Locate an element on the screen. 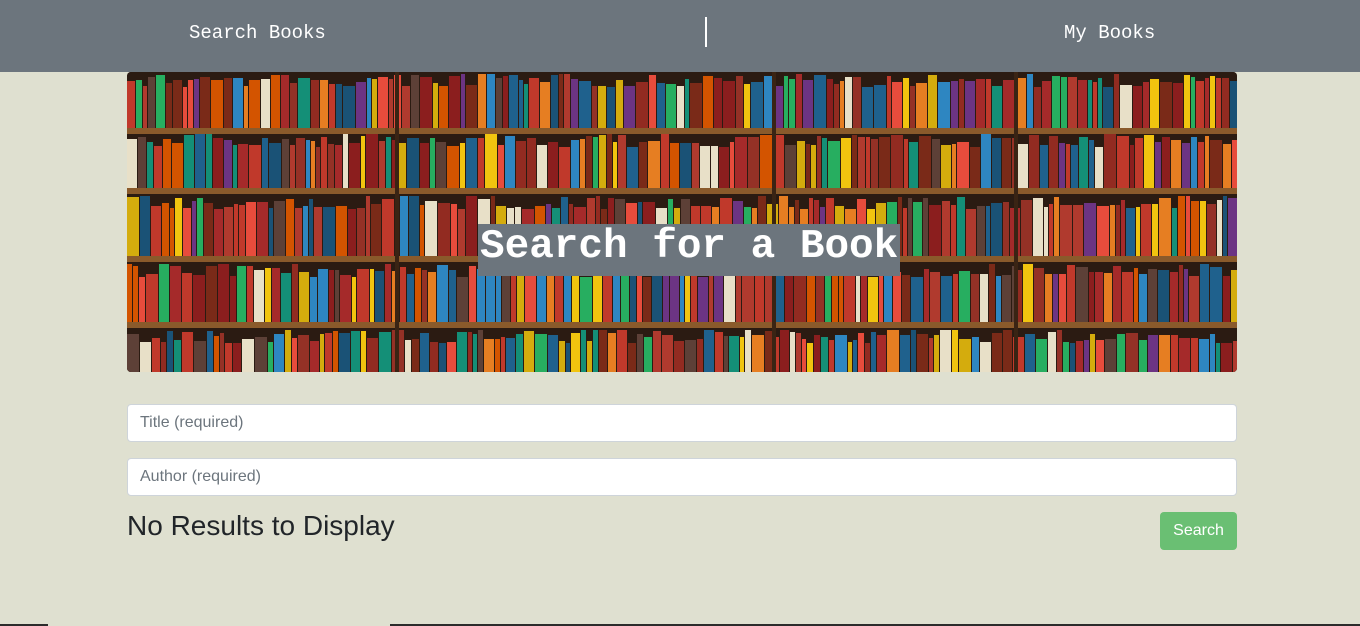 This screenshot has height=626, width=1360. nav-divider is located at coordinates (706, 32).